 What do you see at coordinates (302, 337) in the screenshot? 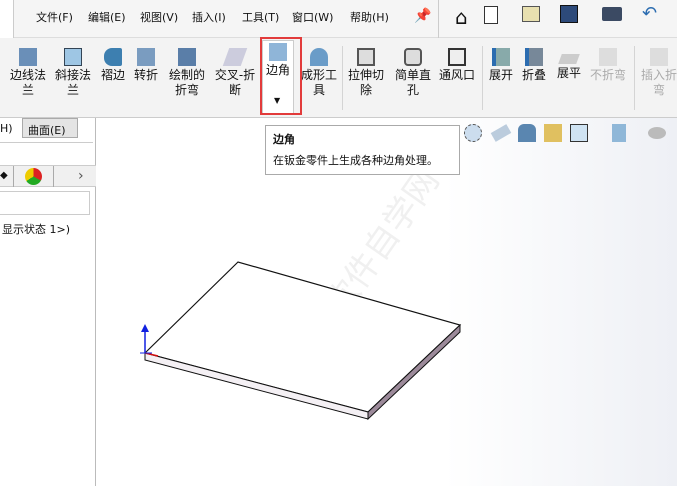
I see `sheet-metal-plate-top` at bounding box center [302, 337].